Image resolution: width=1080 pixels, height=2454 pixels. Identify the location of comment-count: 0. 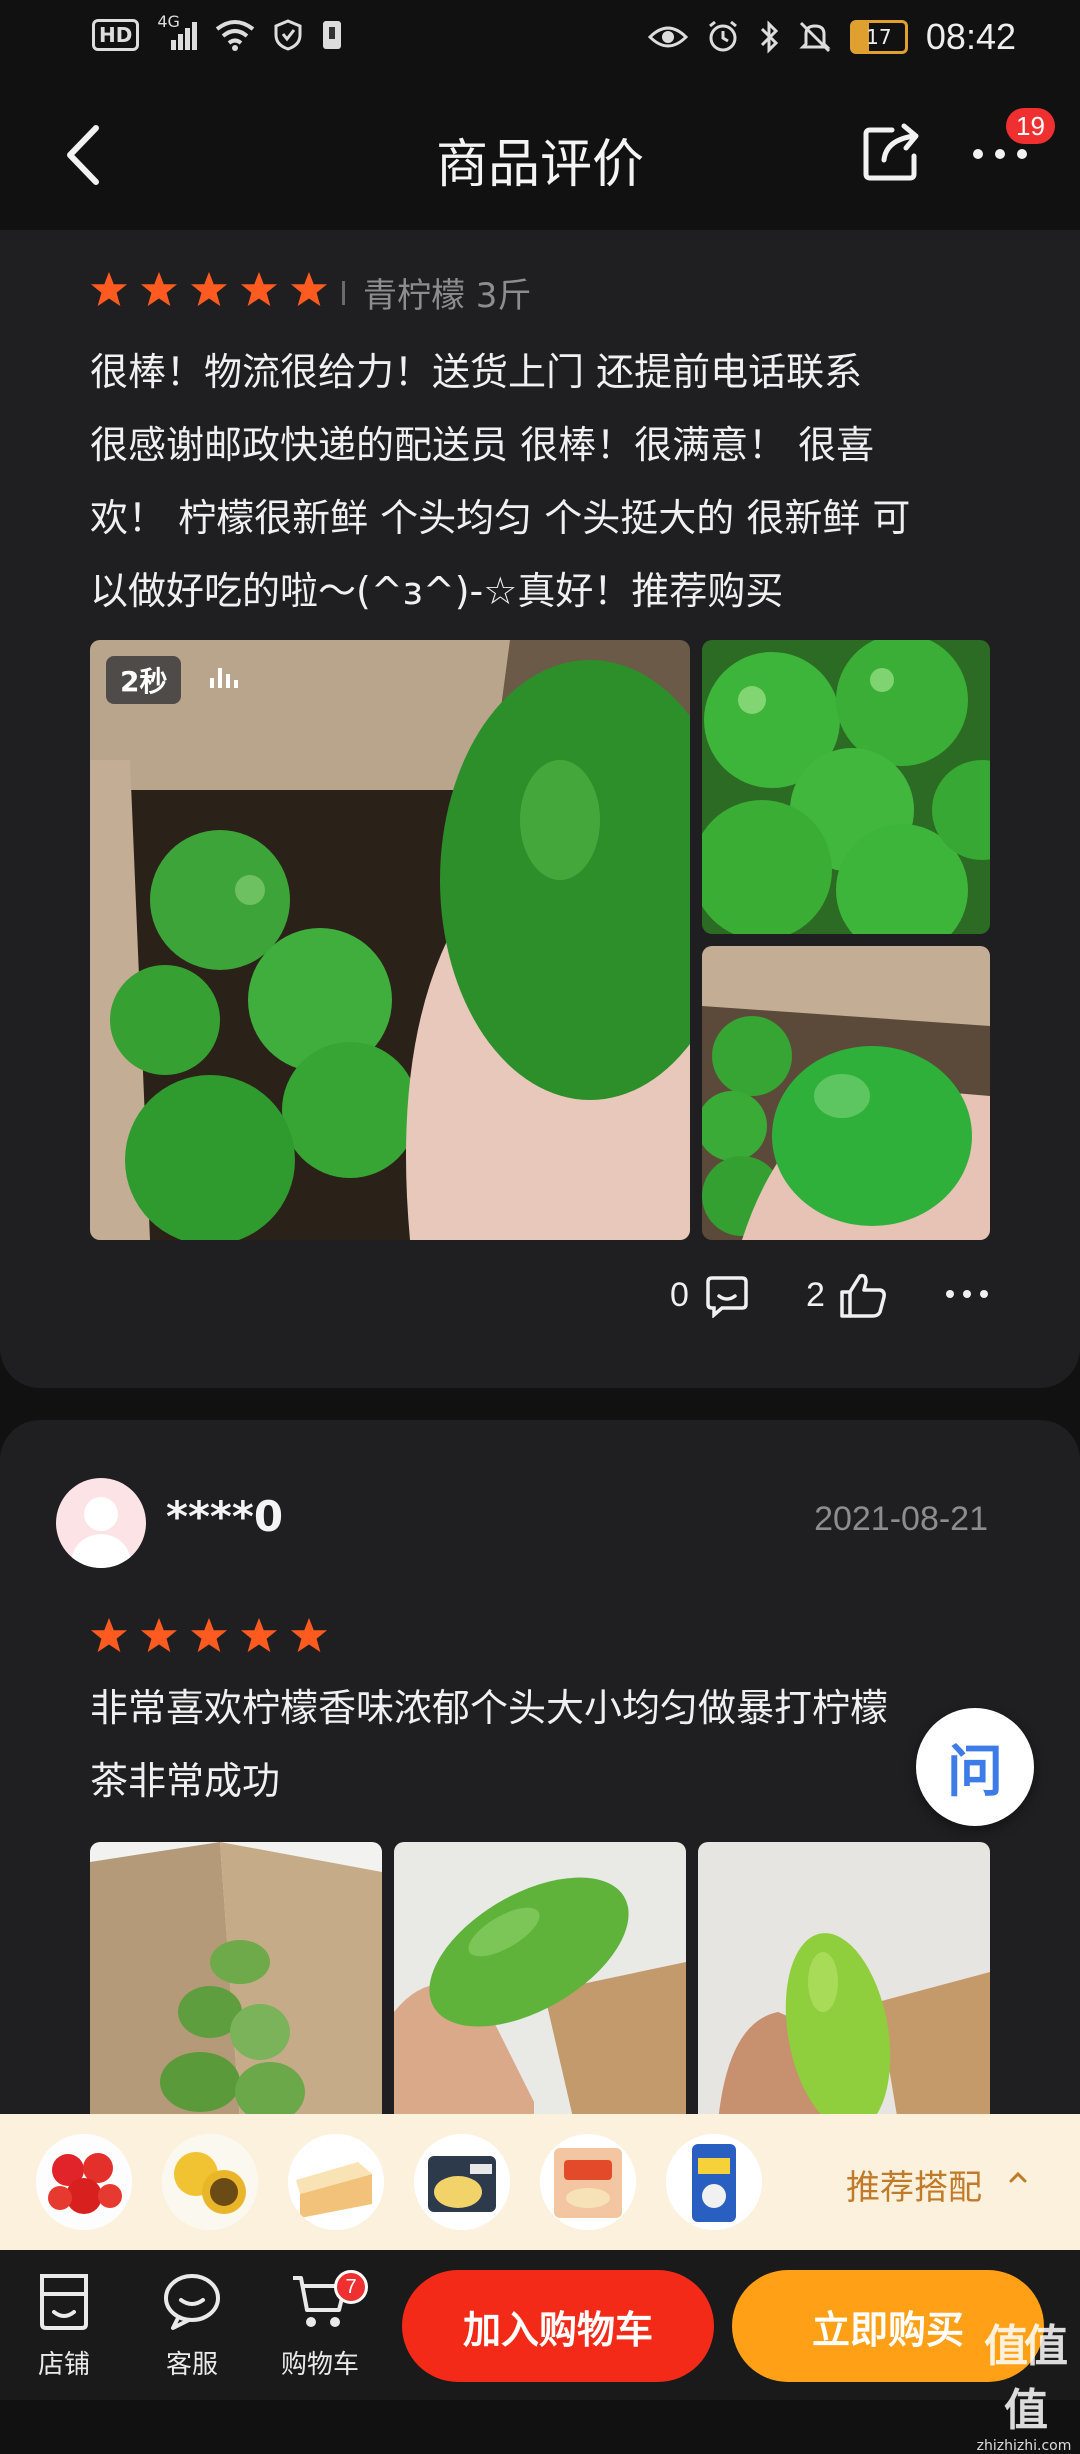
(679, 1295).